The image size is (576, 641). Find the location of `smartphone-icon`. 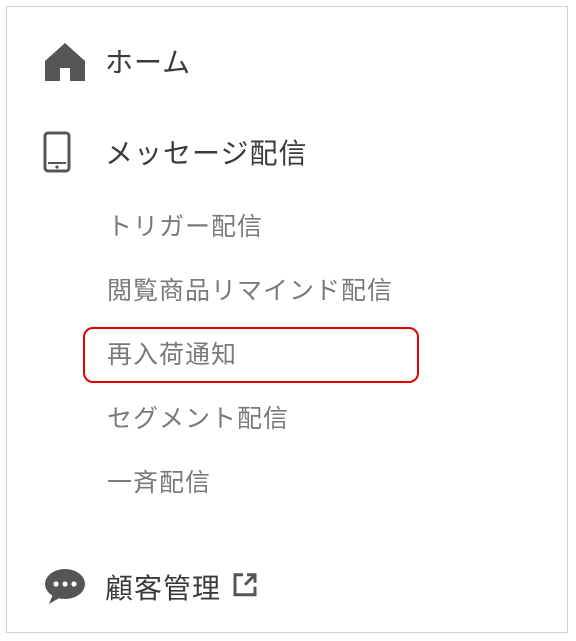

smartphone-icon is located at coordinates (57, 152).